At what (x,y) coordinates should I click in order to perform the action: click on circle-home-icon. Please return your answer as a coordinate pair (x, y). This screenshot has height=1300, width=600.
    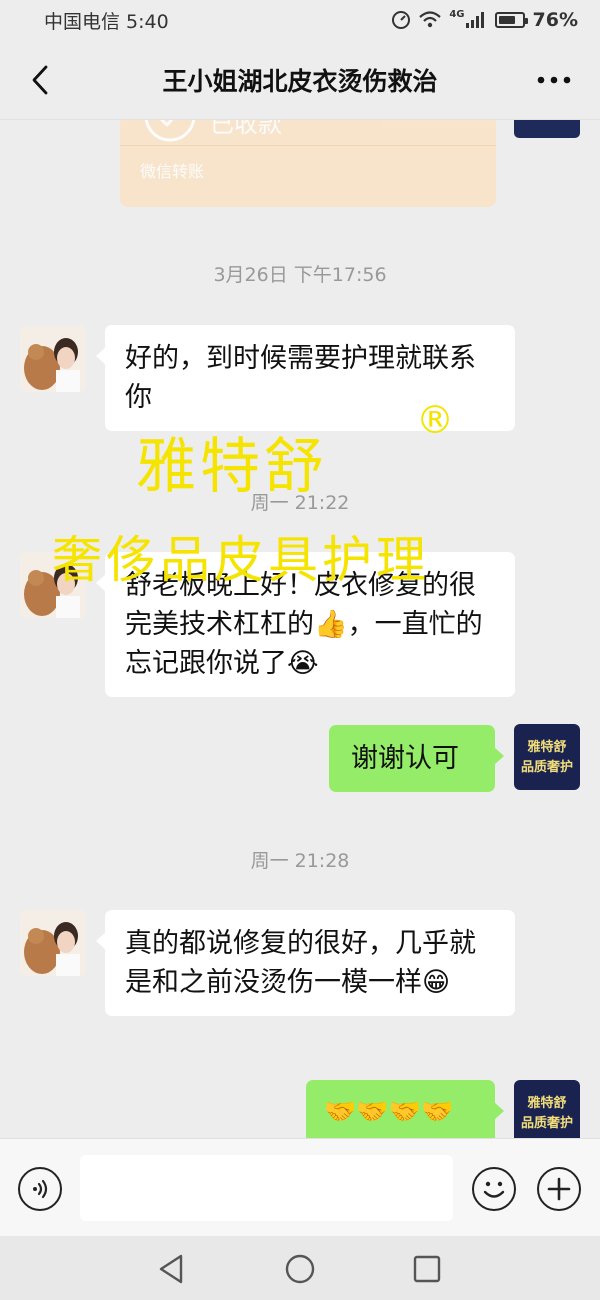
    Looking at the image, I should click on (300, 1269).